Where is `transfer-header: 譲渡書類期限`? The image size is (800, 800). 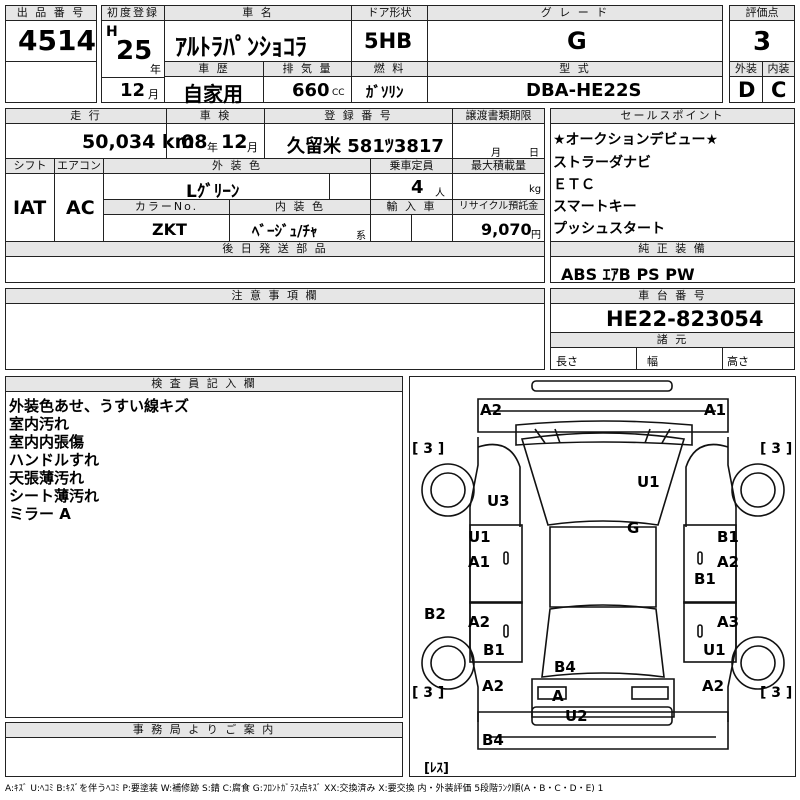
transfer-header: 譲渡書類期限 is located at coordinates (498, 116).